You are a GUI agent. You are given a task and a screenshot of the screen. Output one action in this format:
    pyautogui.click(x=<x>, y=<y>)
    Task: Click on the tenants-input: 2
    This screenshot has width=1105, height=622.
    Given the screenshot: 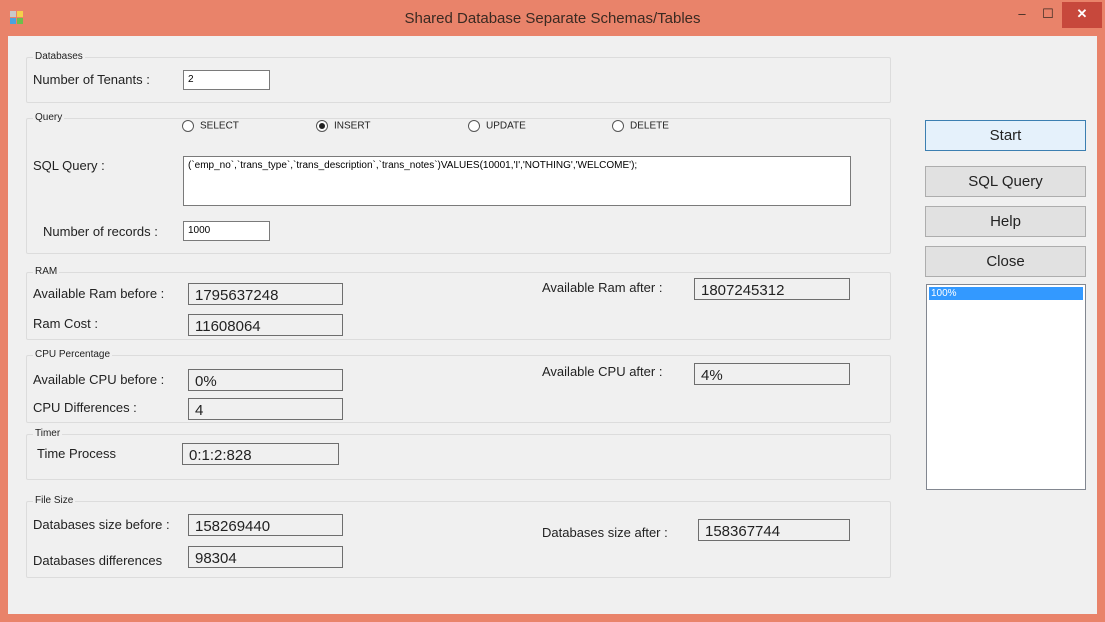 What is the action you would take?
    pyautogui.click(x=226, y=80)
    